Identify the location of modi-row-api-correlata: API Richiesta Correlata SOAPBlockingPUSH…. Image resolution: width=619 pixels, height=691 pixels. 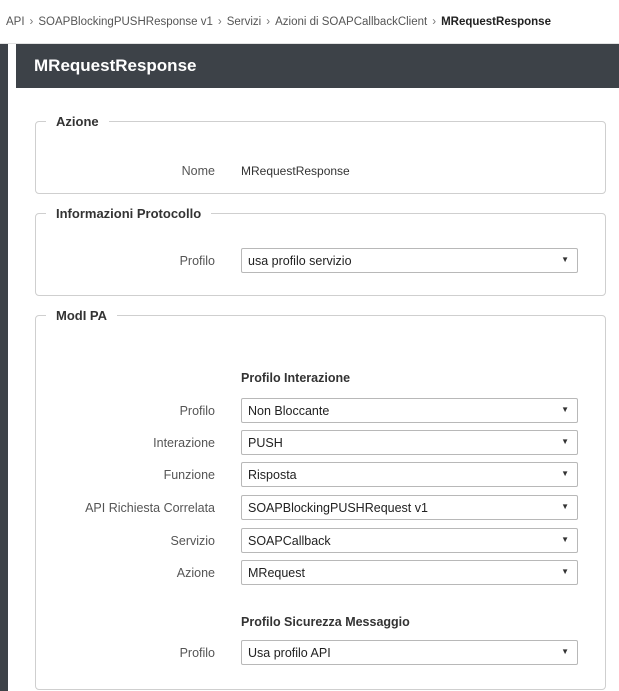
(320, 507).